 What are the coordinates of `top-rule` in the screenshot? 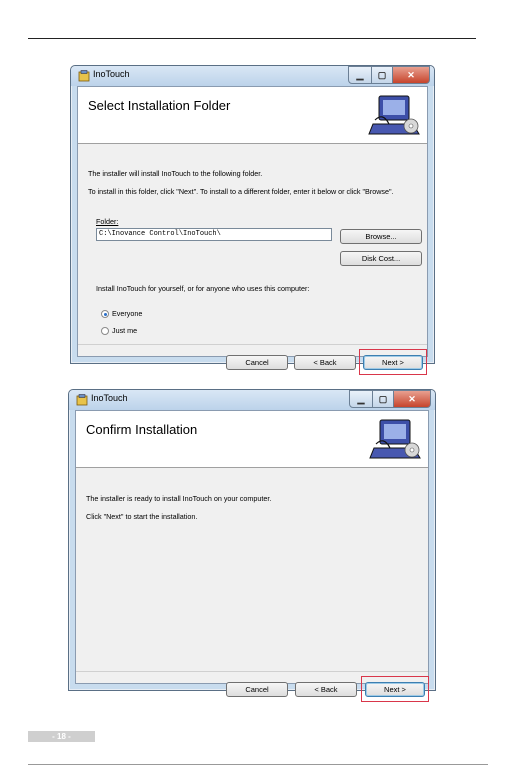 It's located at (252, 38).